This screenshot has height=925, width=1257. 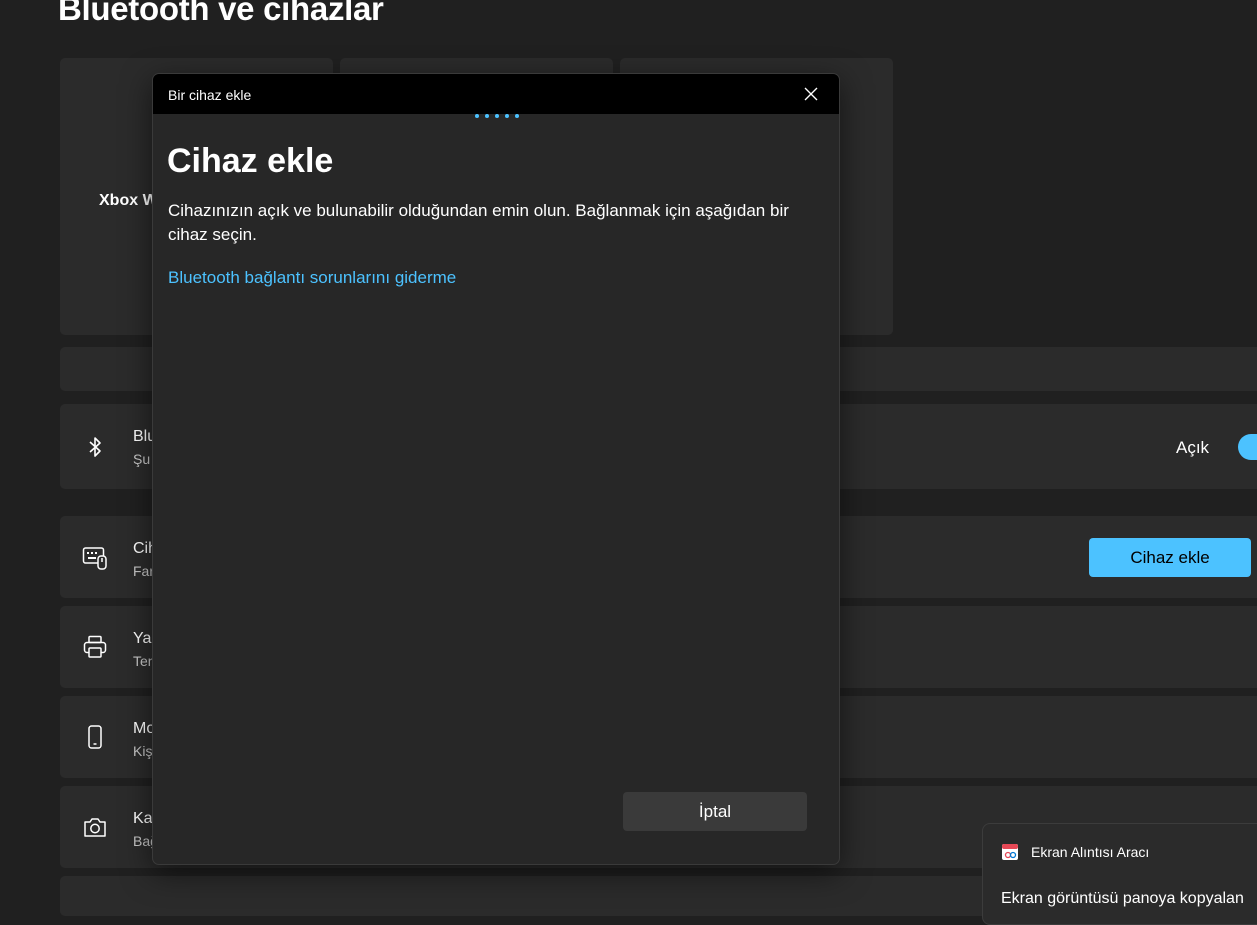 I want to click on camera-row-title: Ka, so click(x=143, y=818).